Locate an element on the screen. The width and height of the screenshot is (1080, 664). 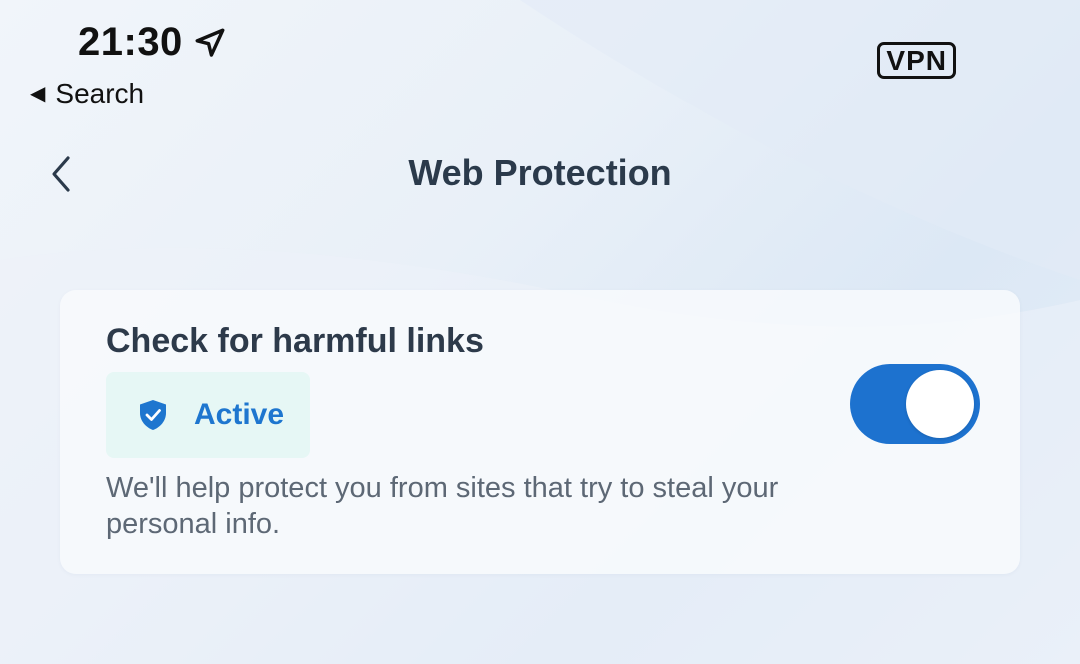
back-triangle-icon: ◀ is located at coordinates (38, 94).